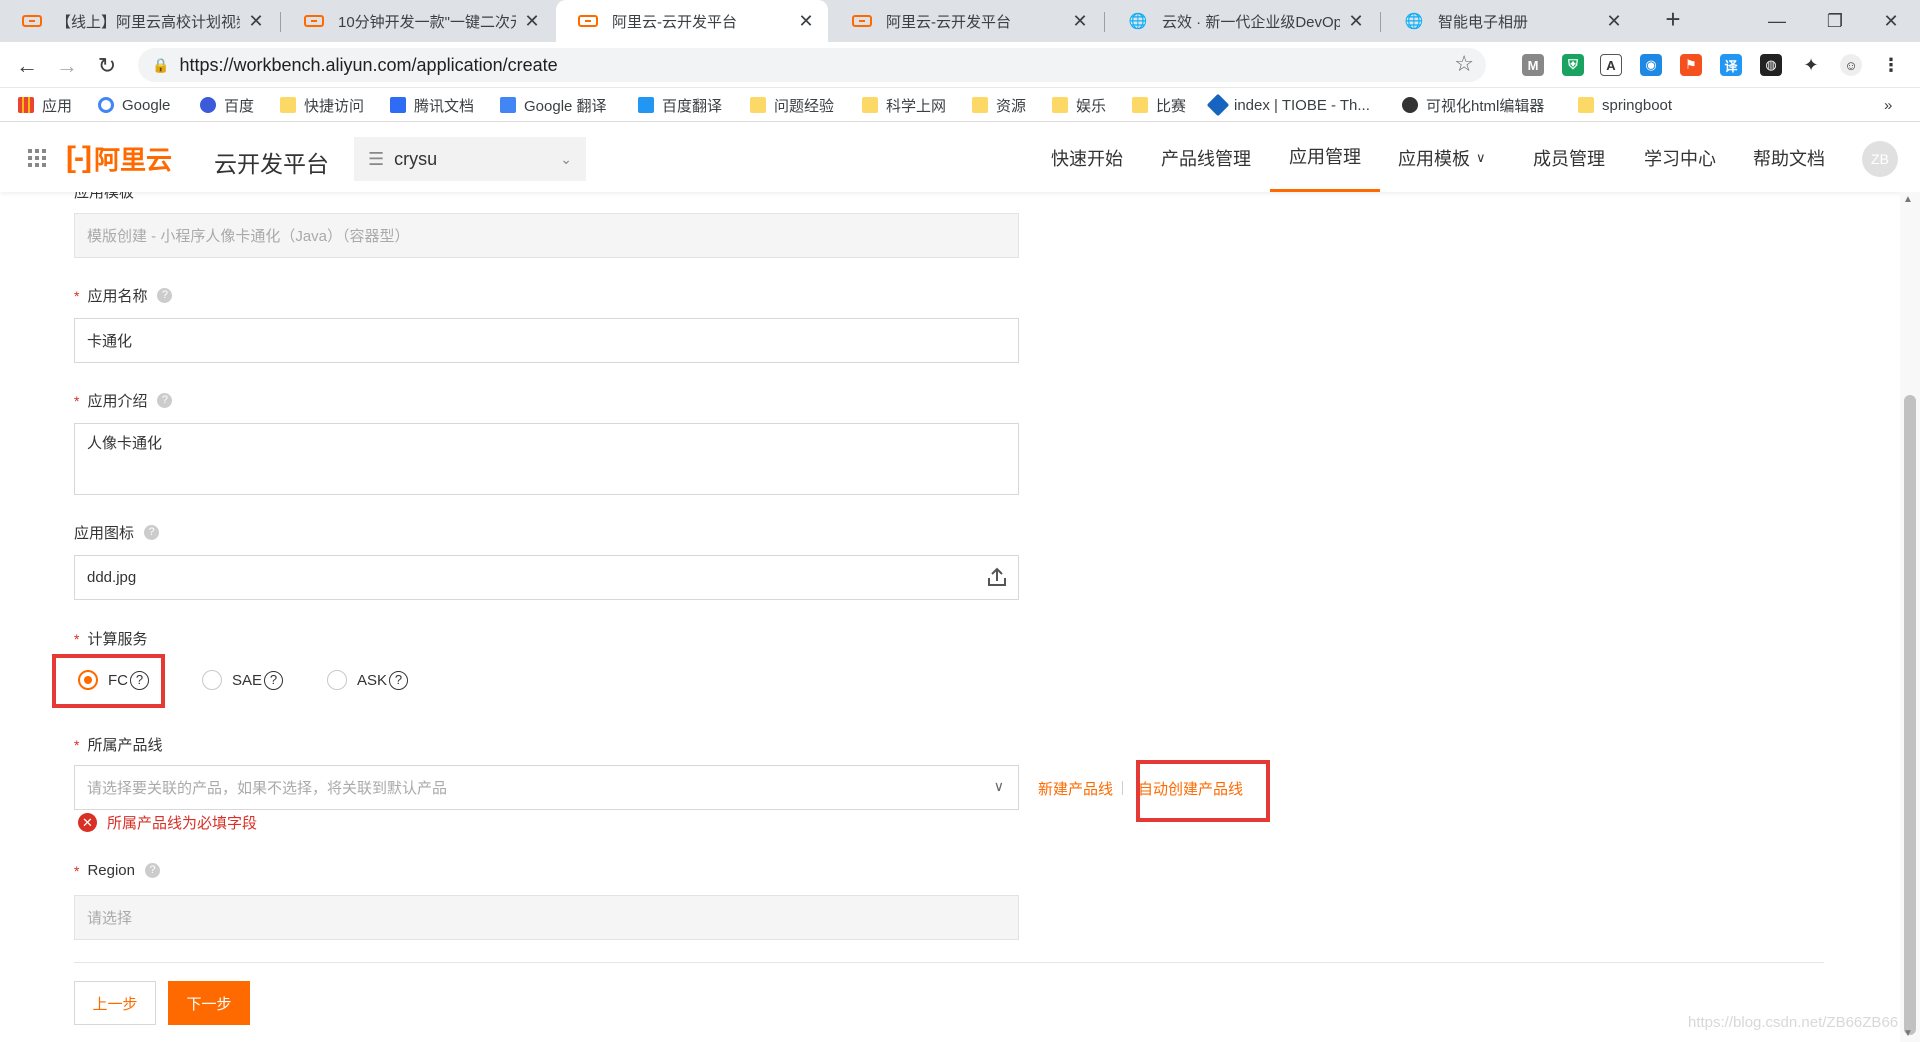 Image resolution: width=1920 pixels, height=1042 pixels. I want to click on new-tab-button: +, so click(1673, 19).